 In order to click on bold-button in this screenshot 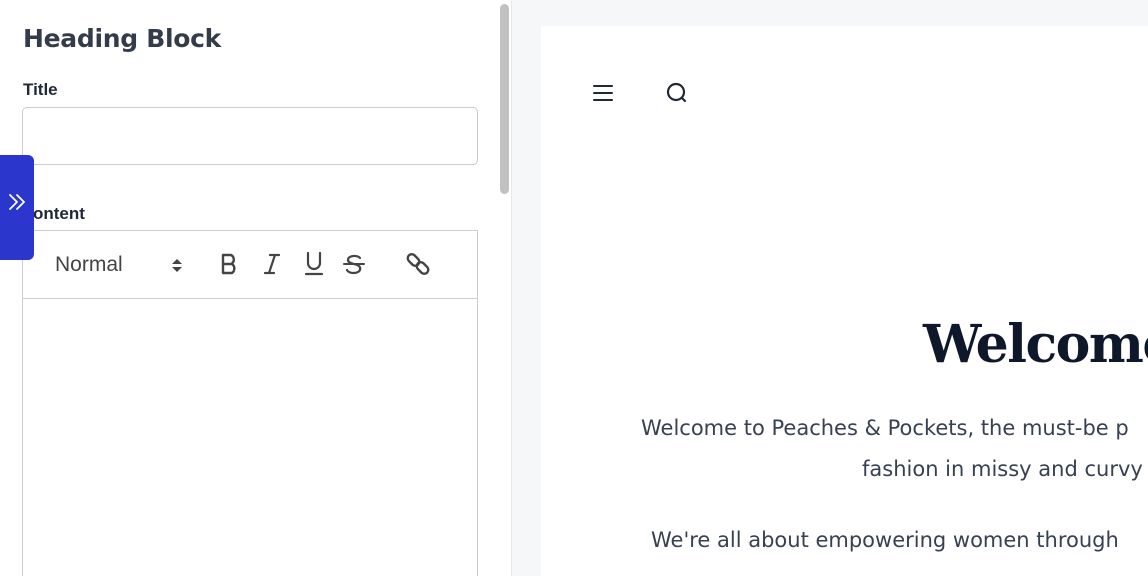, I will do `click(230, 264)`.